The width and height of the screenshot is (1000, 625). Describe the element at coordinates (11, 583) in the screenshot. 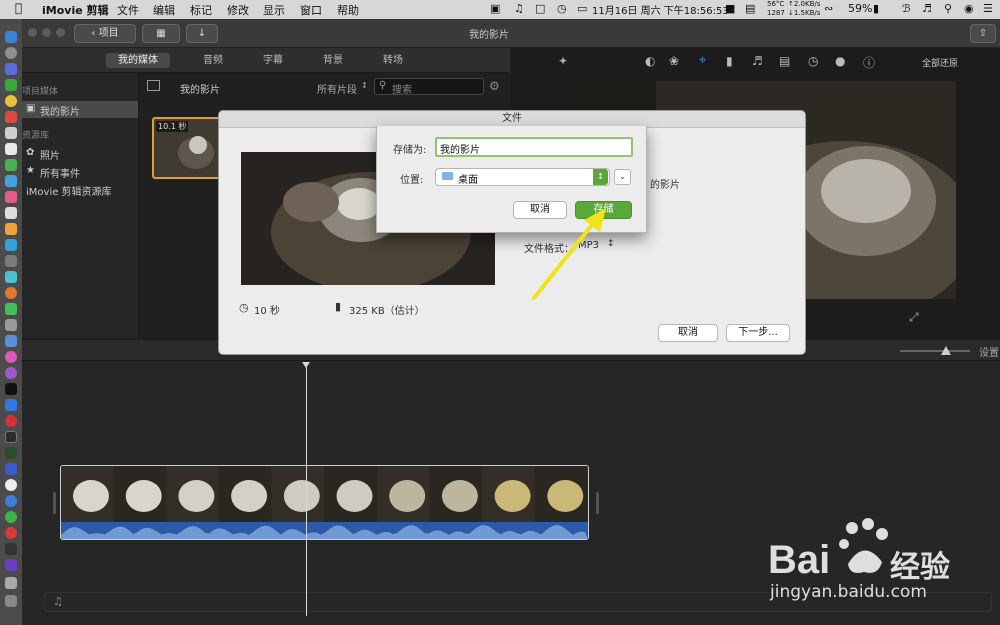

I see `downloads-folder-icon` at that location.